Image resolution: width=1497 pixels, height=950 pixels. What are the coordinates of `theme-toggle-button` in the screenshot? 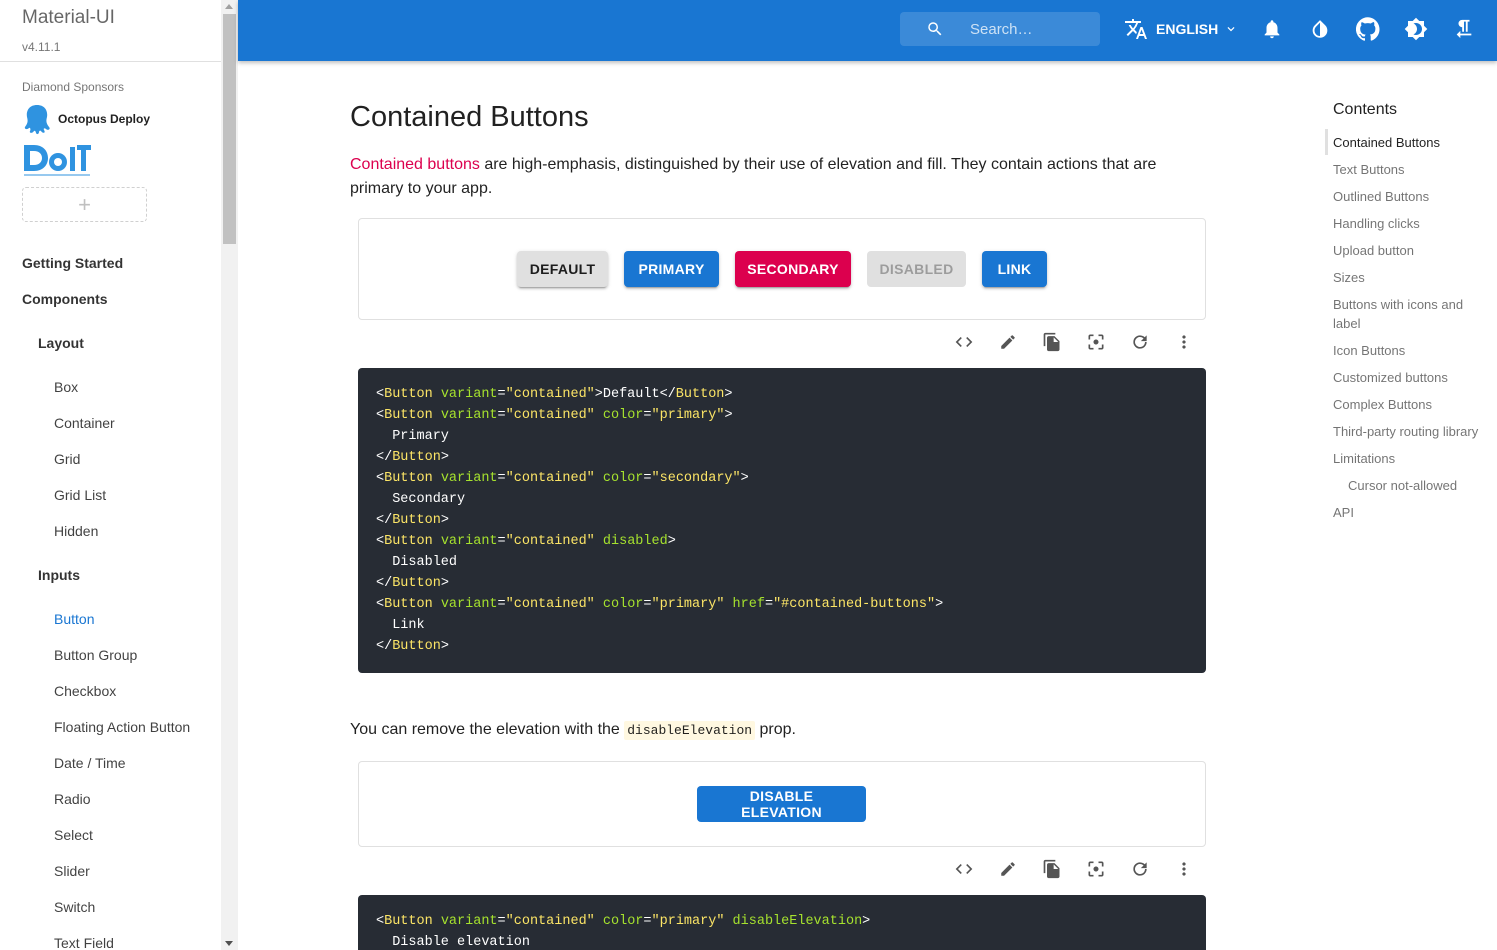 It's located at (1416, 29).